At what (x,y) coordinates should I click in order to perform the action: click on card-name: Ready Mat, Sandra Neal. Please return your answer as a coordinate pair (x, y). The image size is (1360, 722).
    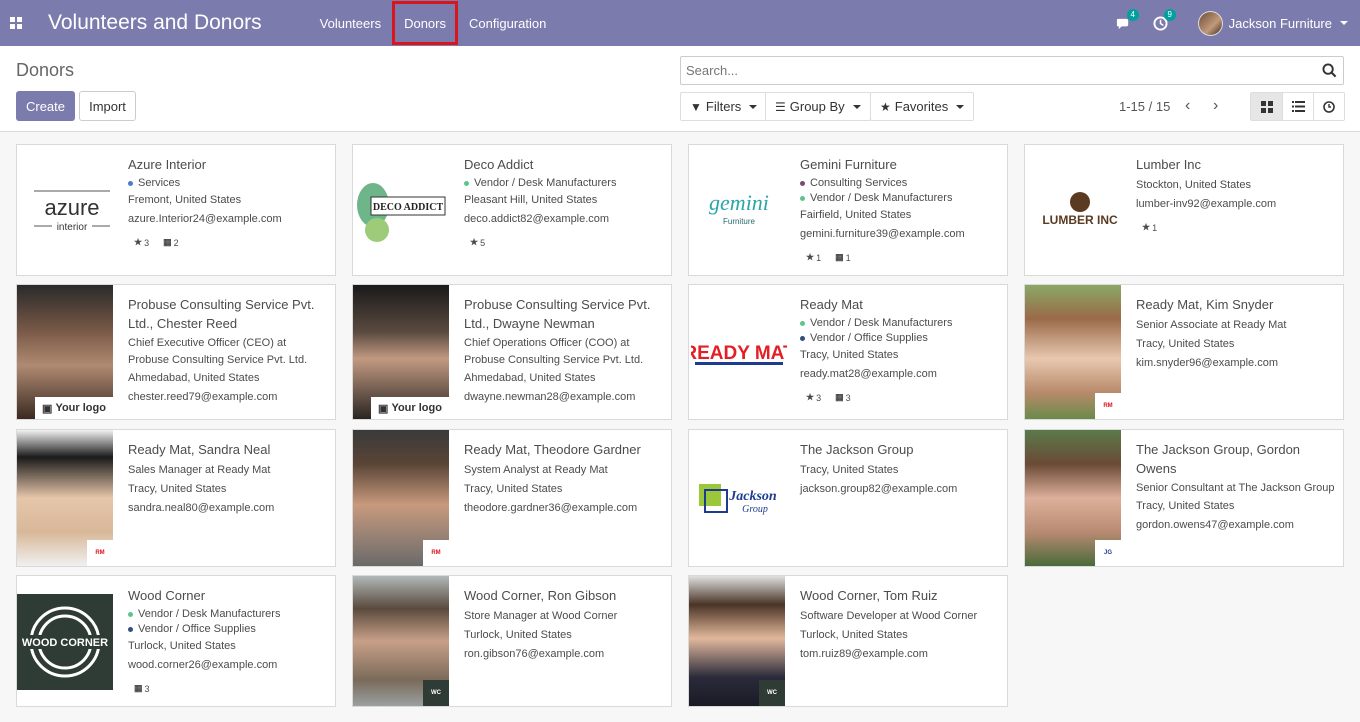
    Looking at the image, I should click on (199, 449).